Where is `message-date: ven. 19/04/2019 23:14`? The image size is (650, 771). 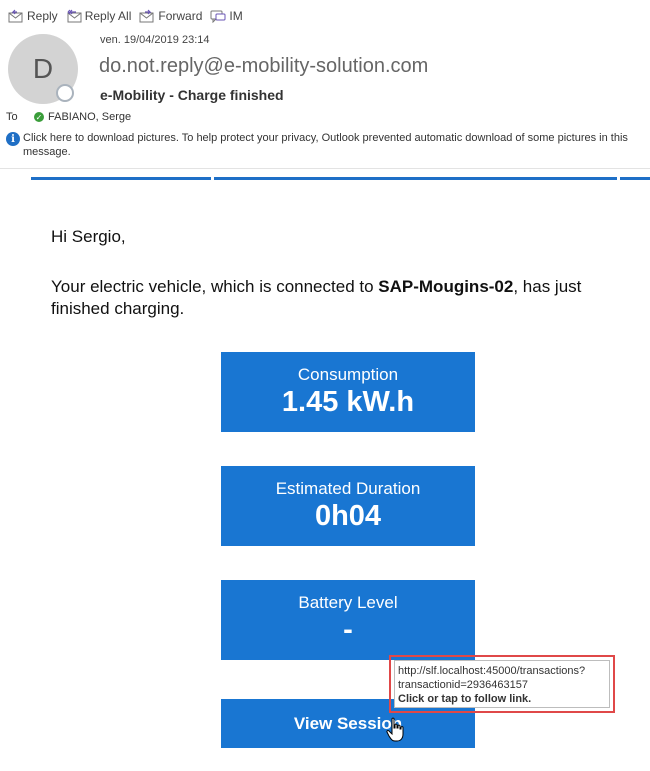
message-date: ven. 19/04/2019 23:14 is located at coordinates (155, 40).